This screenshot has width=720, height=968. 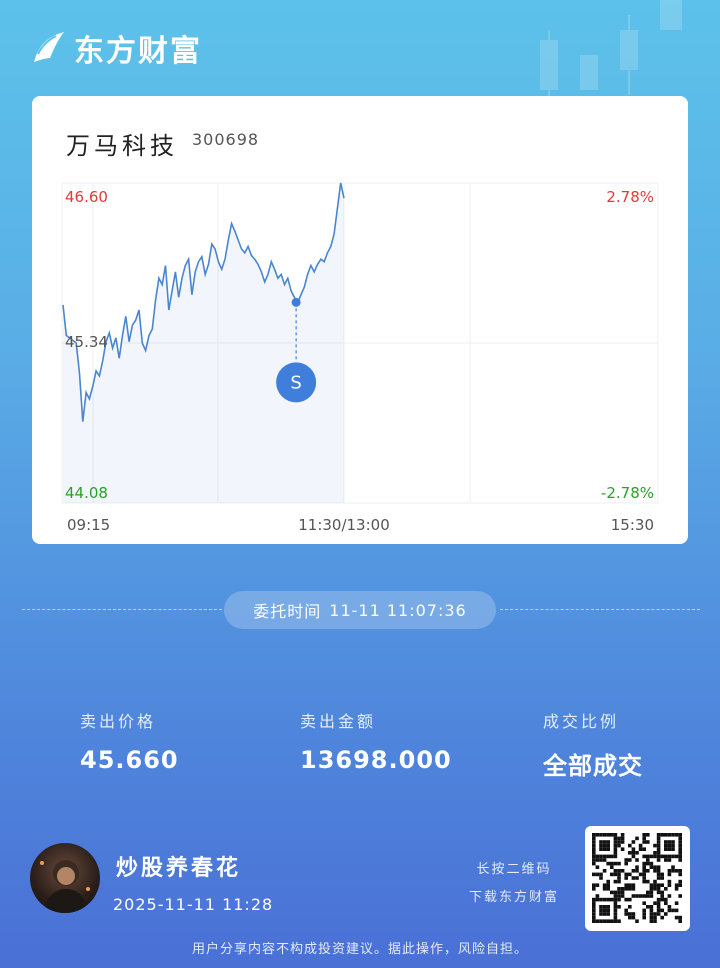 What do you see at coordinates (118, 721) in the screenshot?
I see `sell-price-label: 卖出价格` at bounding box center [118, 721].